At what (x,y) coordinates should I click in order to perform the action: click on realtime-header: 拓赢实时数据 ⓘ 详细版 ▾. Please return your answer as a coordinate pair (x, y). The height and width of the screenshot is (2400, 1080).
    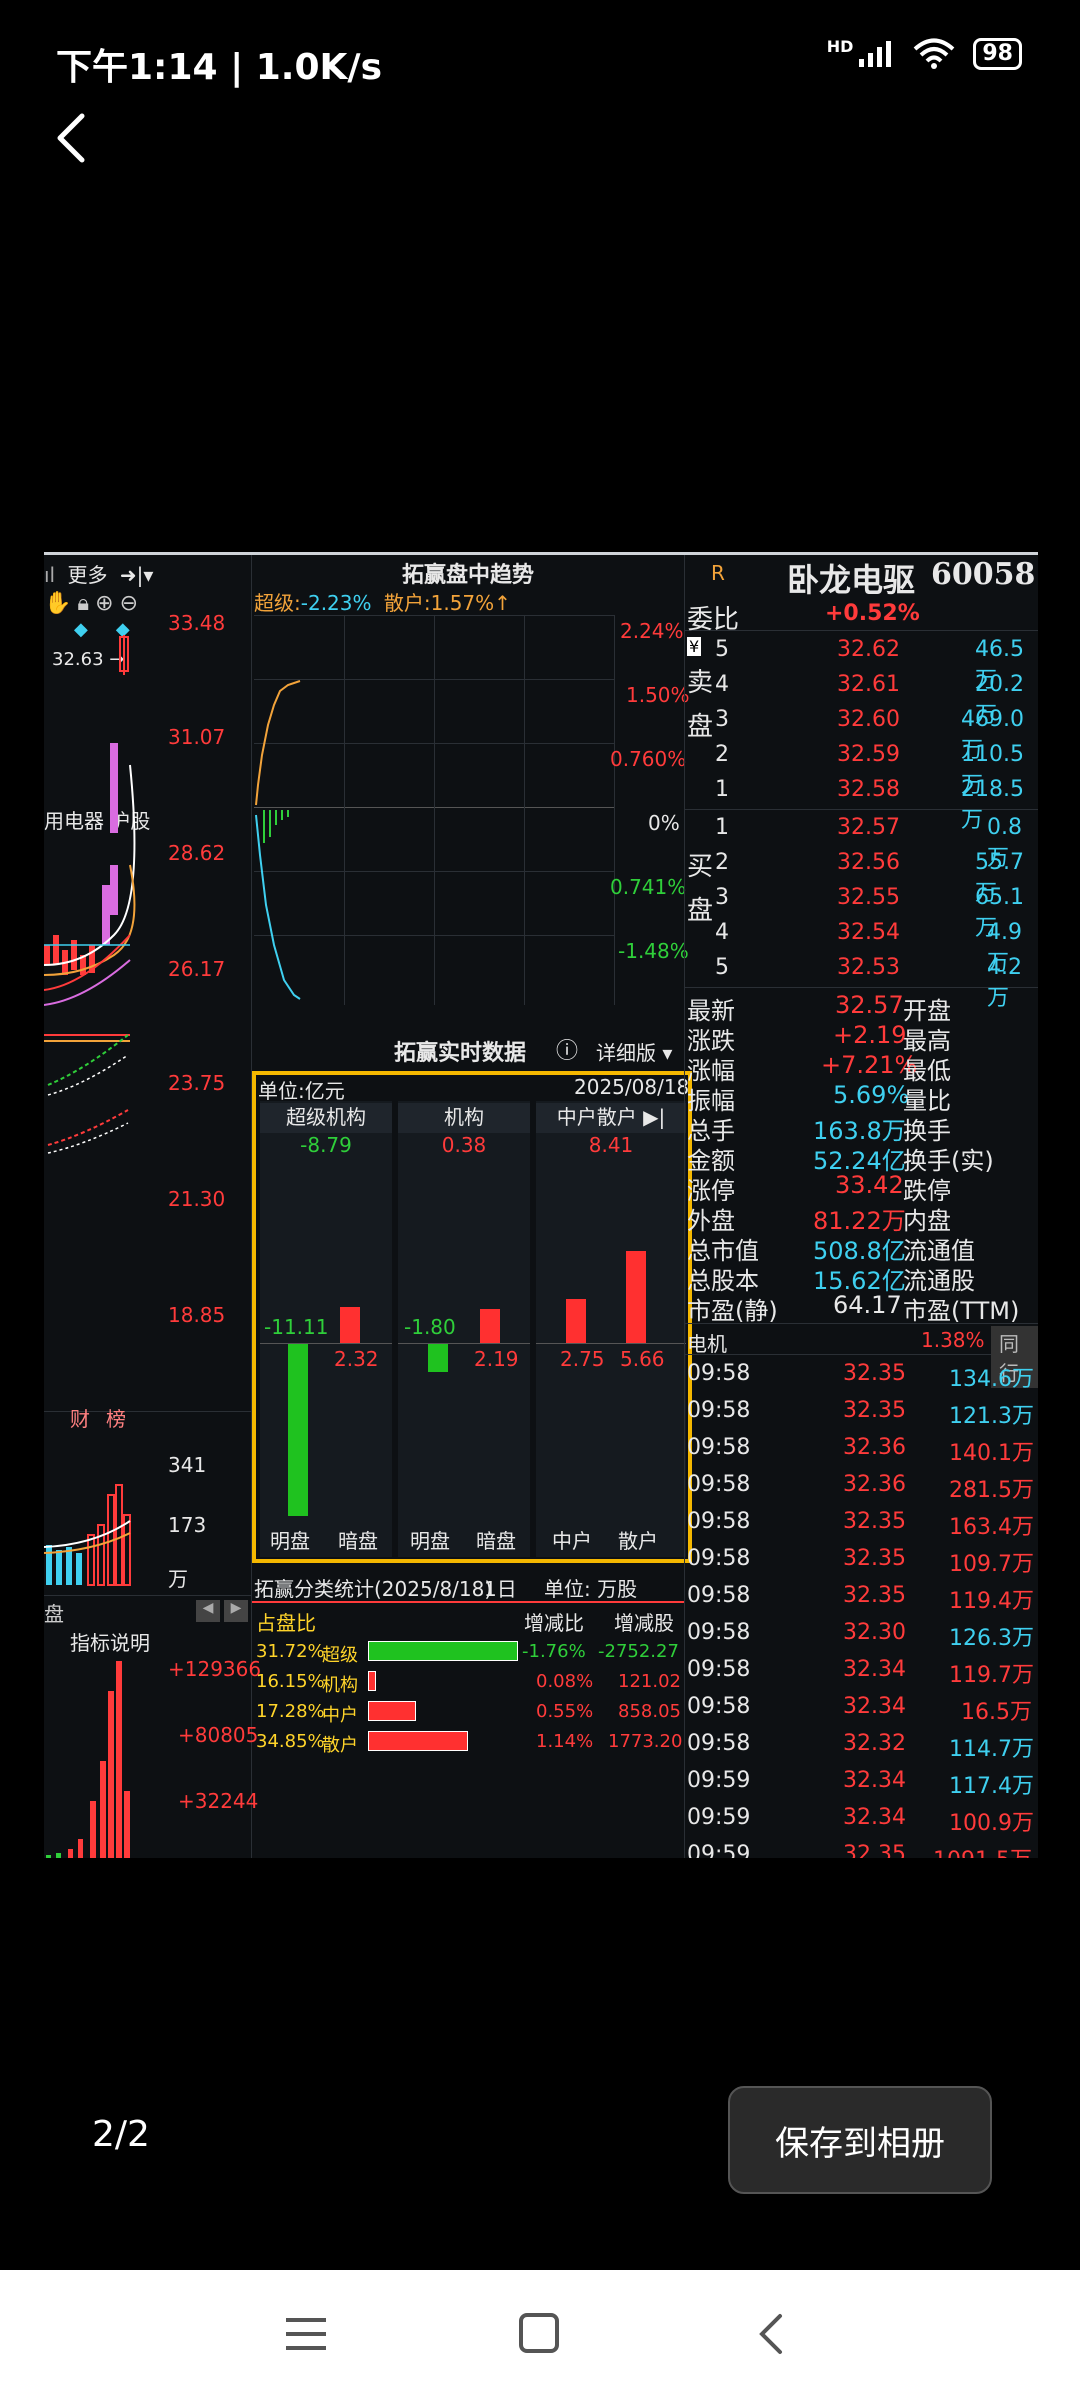
    Looking at the image, I should click on (468, 1049).